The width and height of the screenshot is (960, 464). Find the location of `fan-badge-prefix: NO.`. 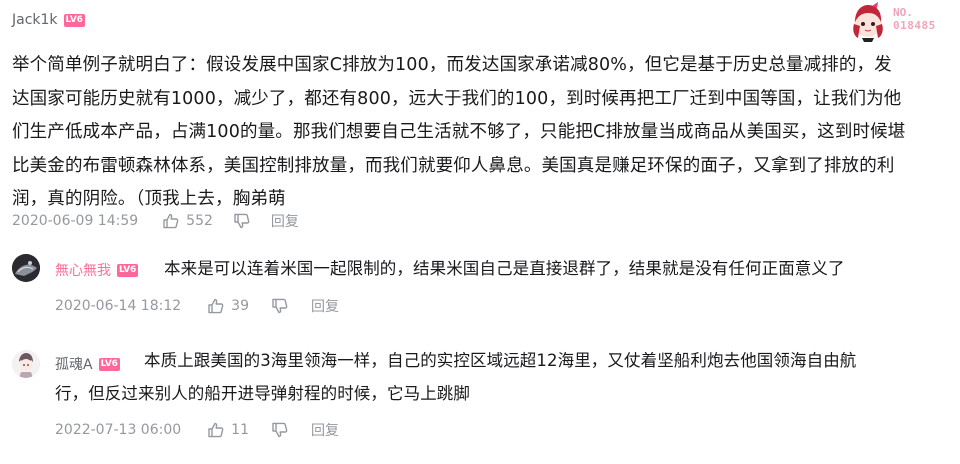

fan-badge-prefix: NO. is located at coordinates (903, 12).